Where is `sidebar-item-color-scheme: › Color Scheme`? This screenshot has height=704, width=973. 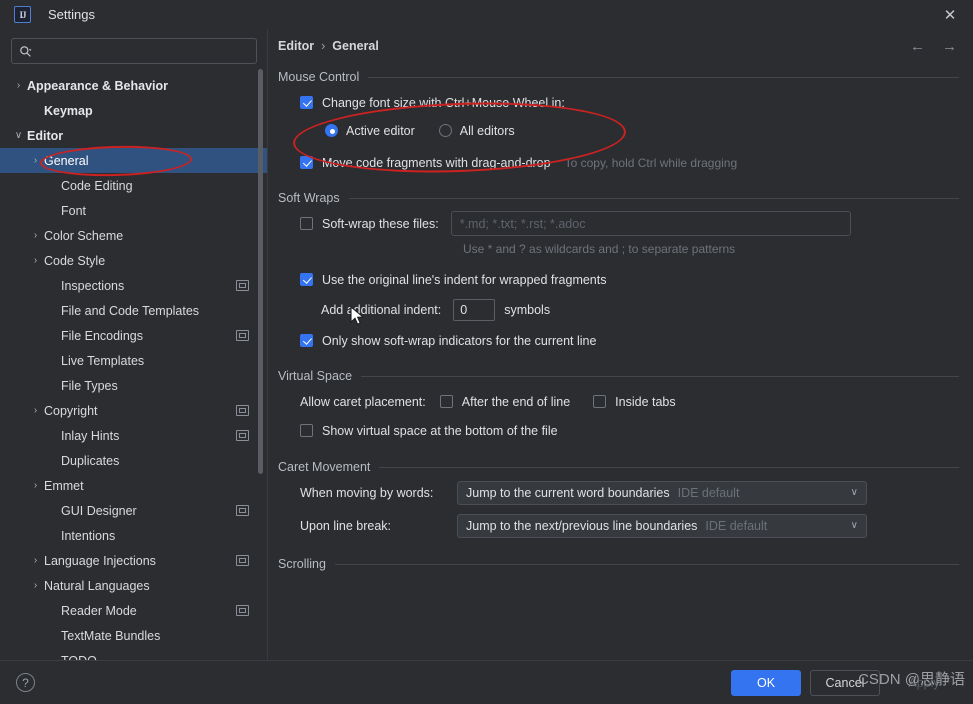 sidebar-item-color-scheme: › Color Scheme is located at coordinates (133, 235).